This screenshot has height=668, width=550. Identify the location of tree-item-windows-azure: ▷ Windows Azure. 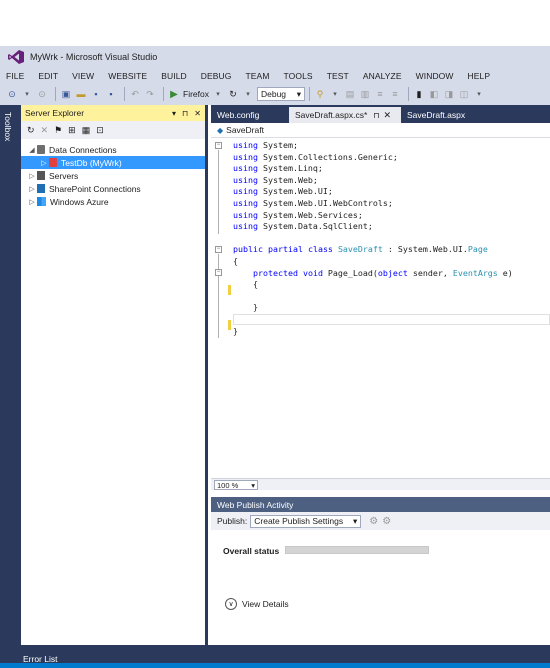
(113, 201).